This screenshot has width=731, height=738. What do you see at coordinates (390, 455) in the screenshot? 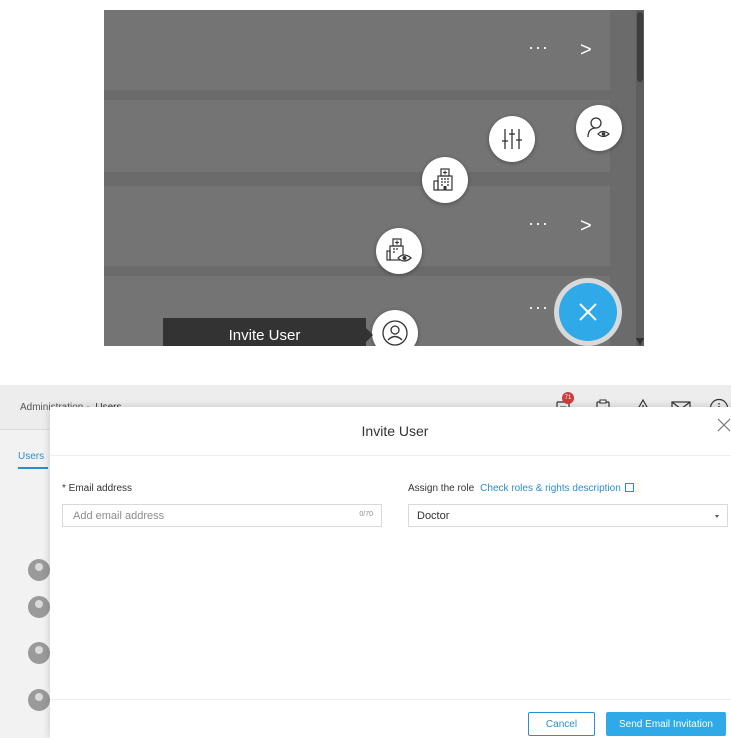
I see `divider` at bounding box center [390, 455].